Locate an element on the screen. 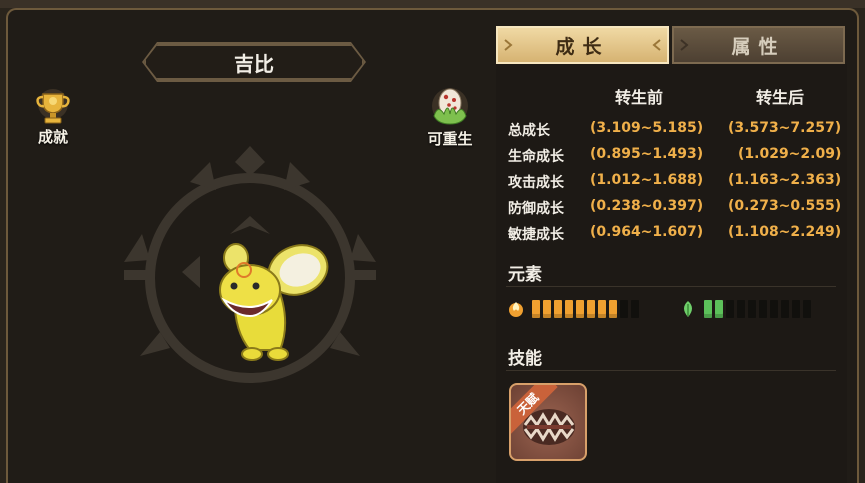 This screenshot has height=483, width=865. row-attack-before: (1.012~1.688) is located at coordinates (647, 180).